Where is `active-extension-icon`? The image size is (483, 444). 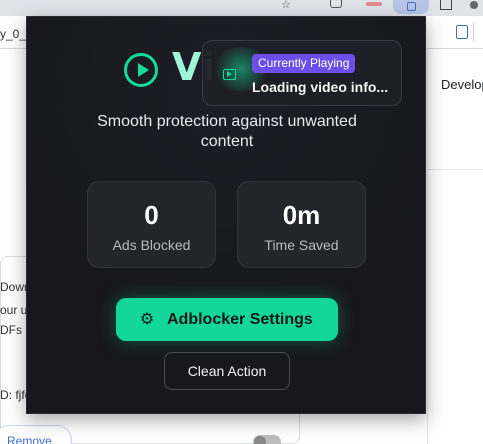
active-extension-icon is located at coordinates (411, 7).